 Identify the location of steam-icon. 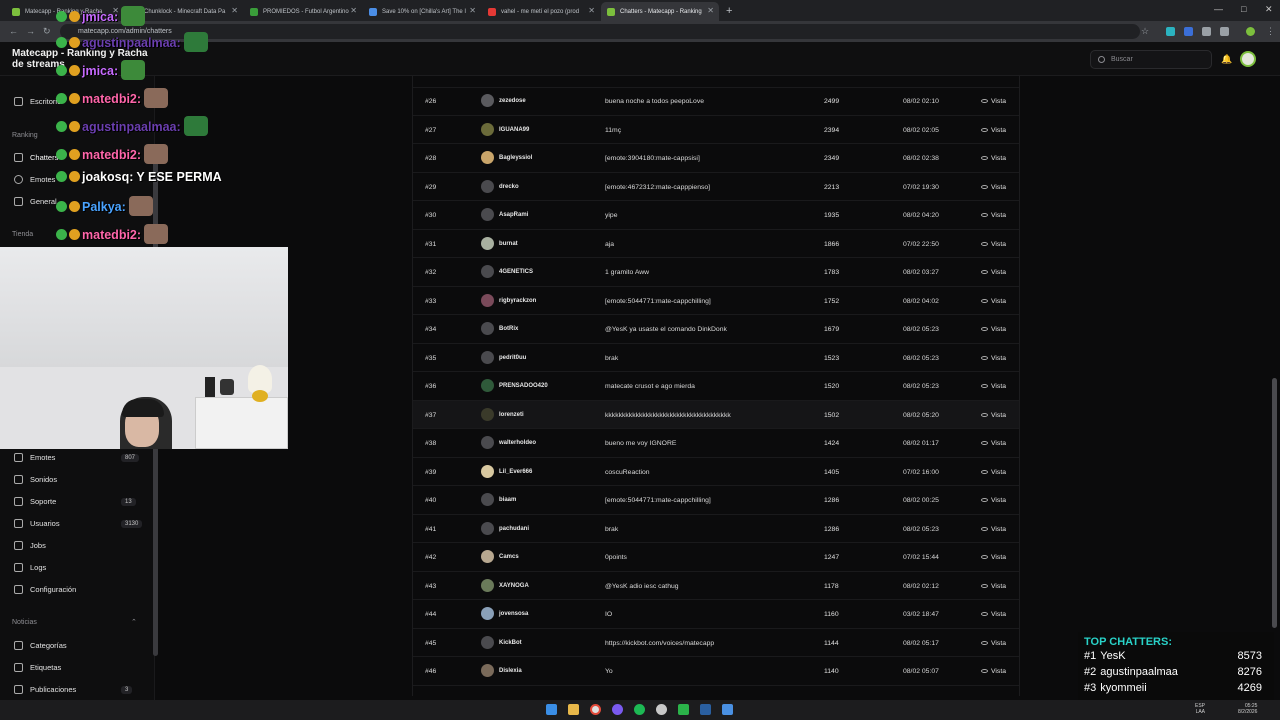
(705, 709).